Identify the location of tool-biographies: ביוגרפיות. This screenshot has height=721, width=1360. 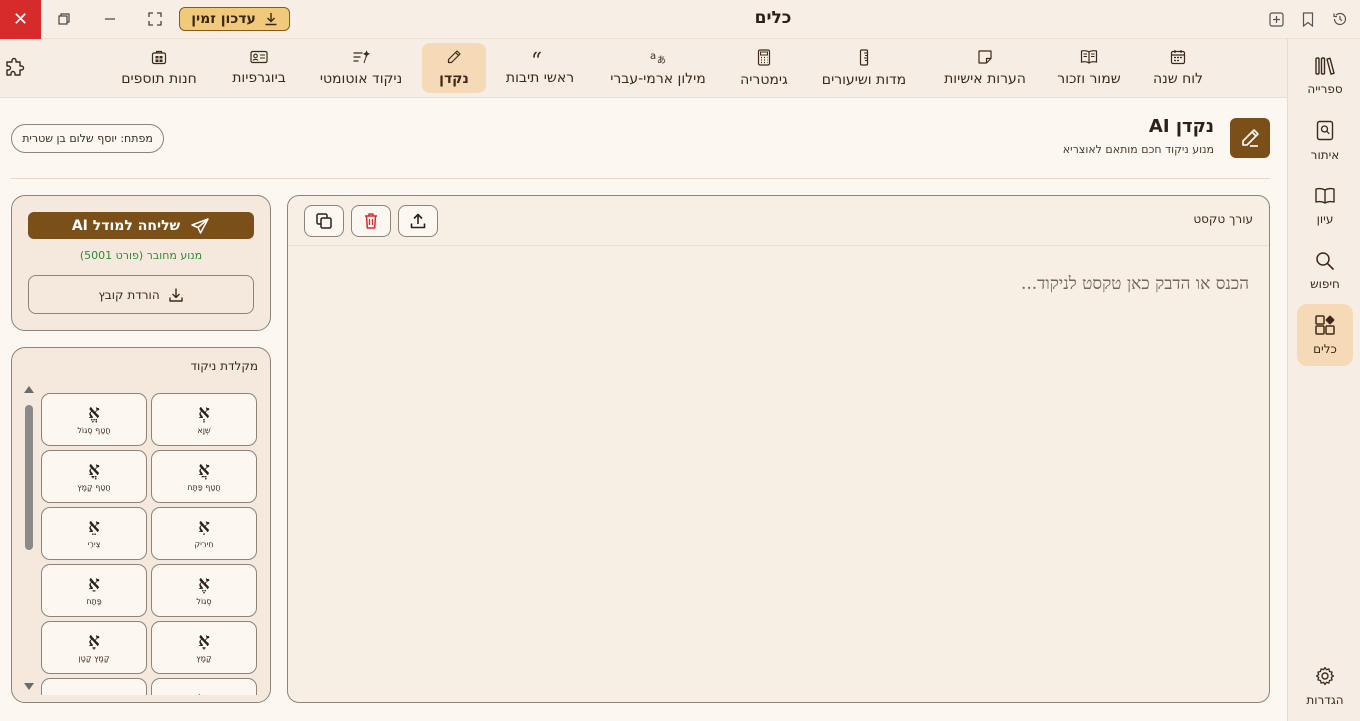
(259, 68).